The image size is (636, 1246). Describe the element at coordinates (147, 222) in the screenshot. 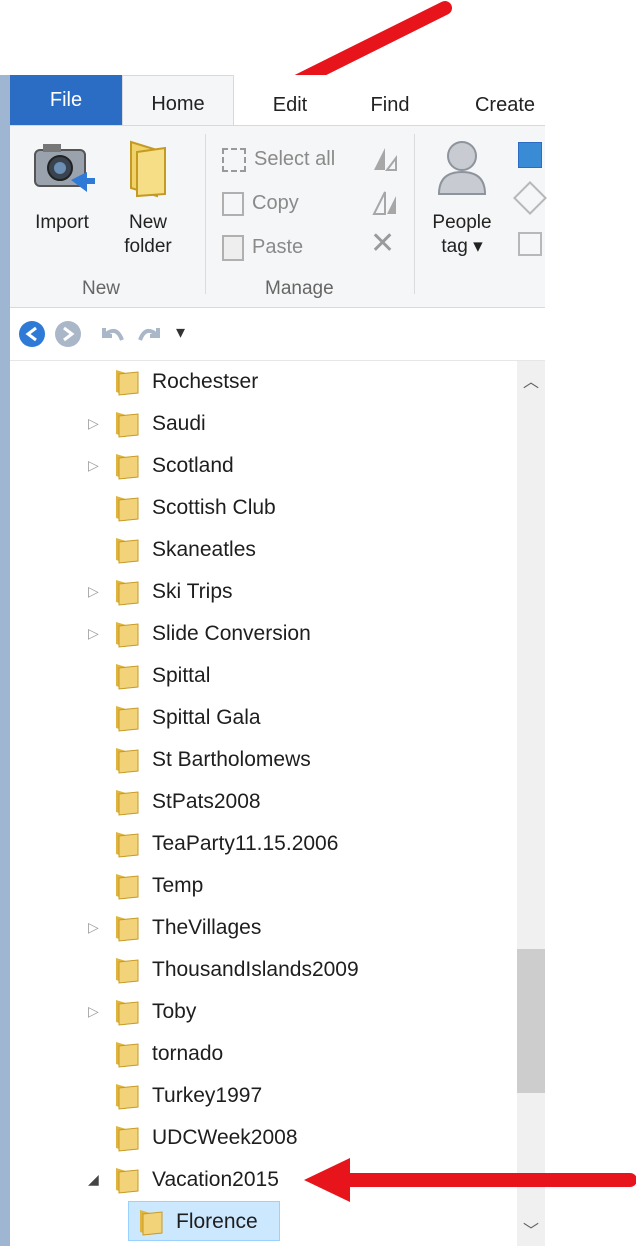

I see `new-folder-label-line1: New` at that location.